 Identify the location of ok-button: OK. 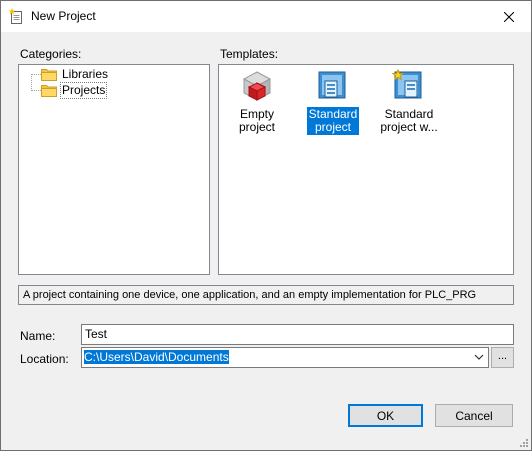
(385, 415).